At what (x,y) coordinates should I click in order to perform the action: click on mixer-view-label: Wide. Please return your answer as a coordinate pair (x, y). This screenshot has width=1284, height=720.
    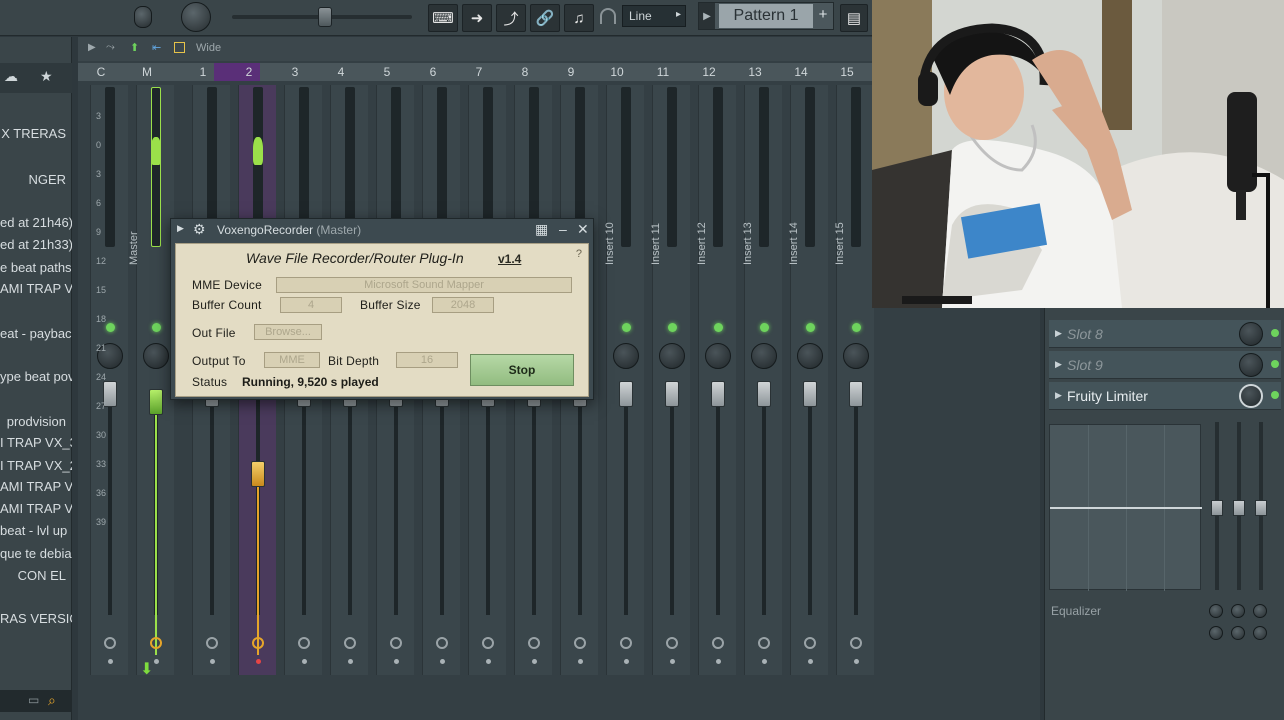
    Looking at the image, I should click on (208, 48).